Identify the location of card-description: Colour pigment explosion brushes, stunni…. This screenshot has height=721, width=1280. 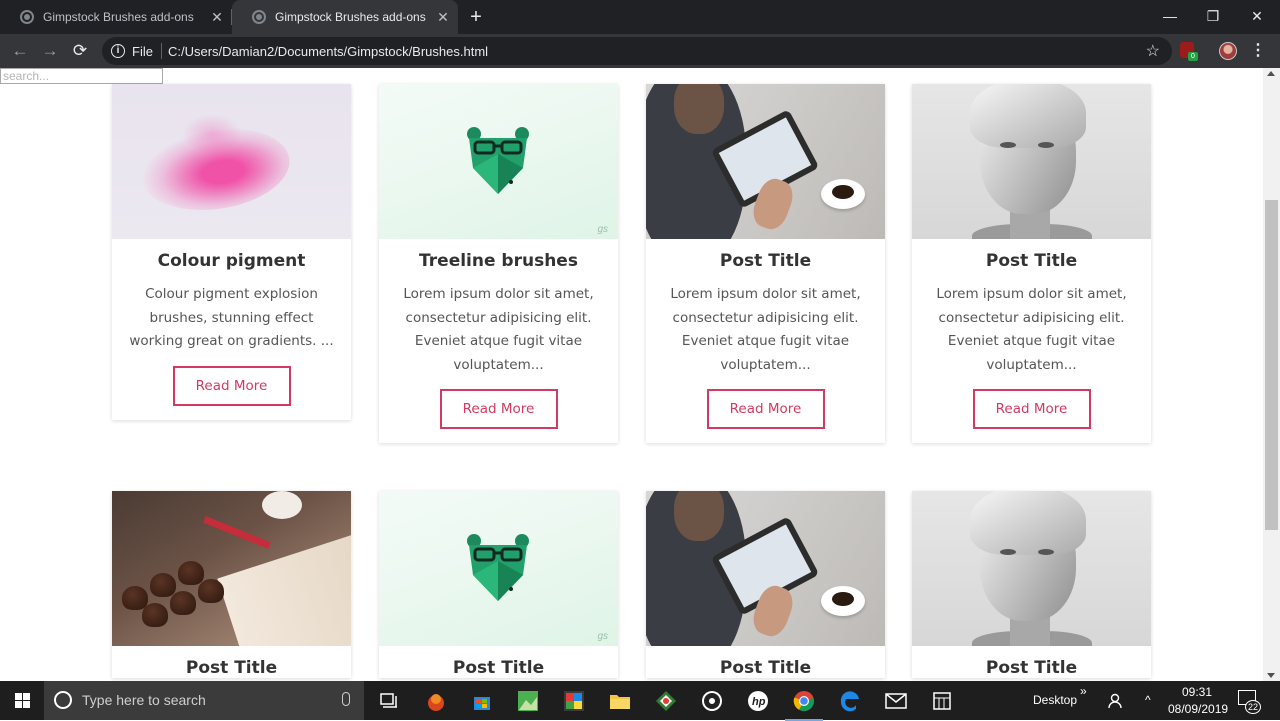
(231, 317).